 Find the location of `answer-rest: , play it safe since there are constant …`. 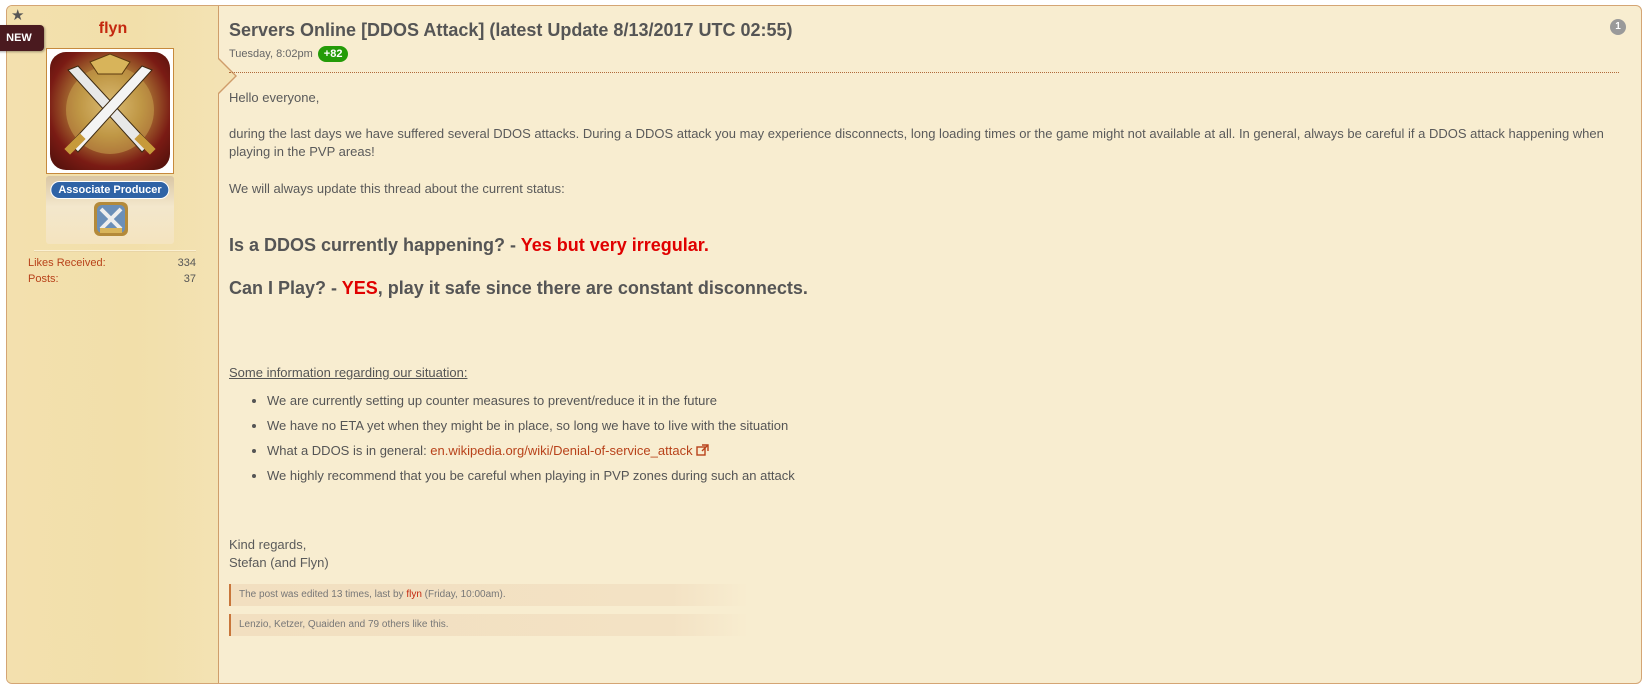

answer-rest: , play it safe since there are constant … is located at coordinates (592, 288).